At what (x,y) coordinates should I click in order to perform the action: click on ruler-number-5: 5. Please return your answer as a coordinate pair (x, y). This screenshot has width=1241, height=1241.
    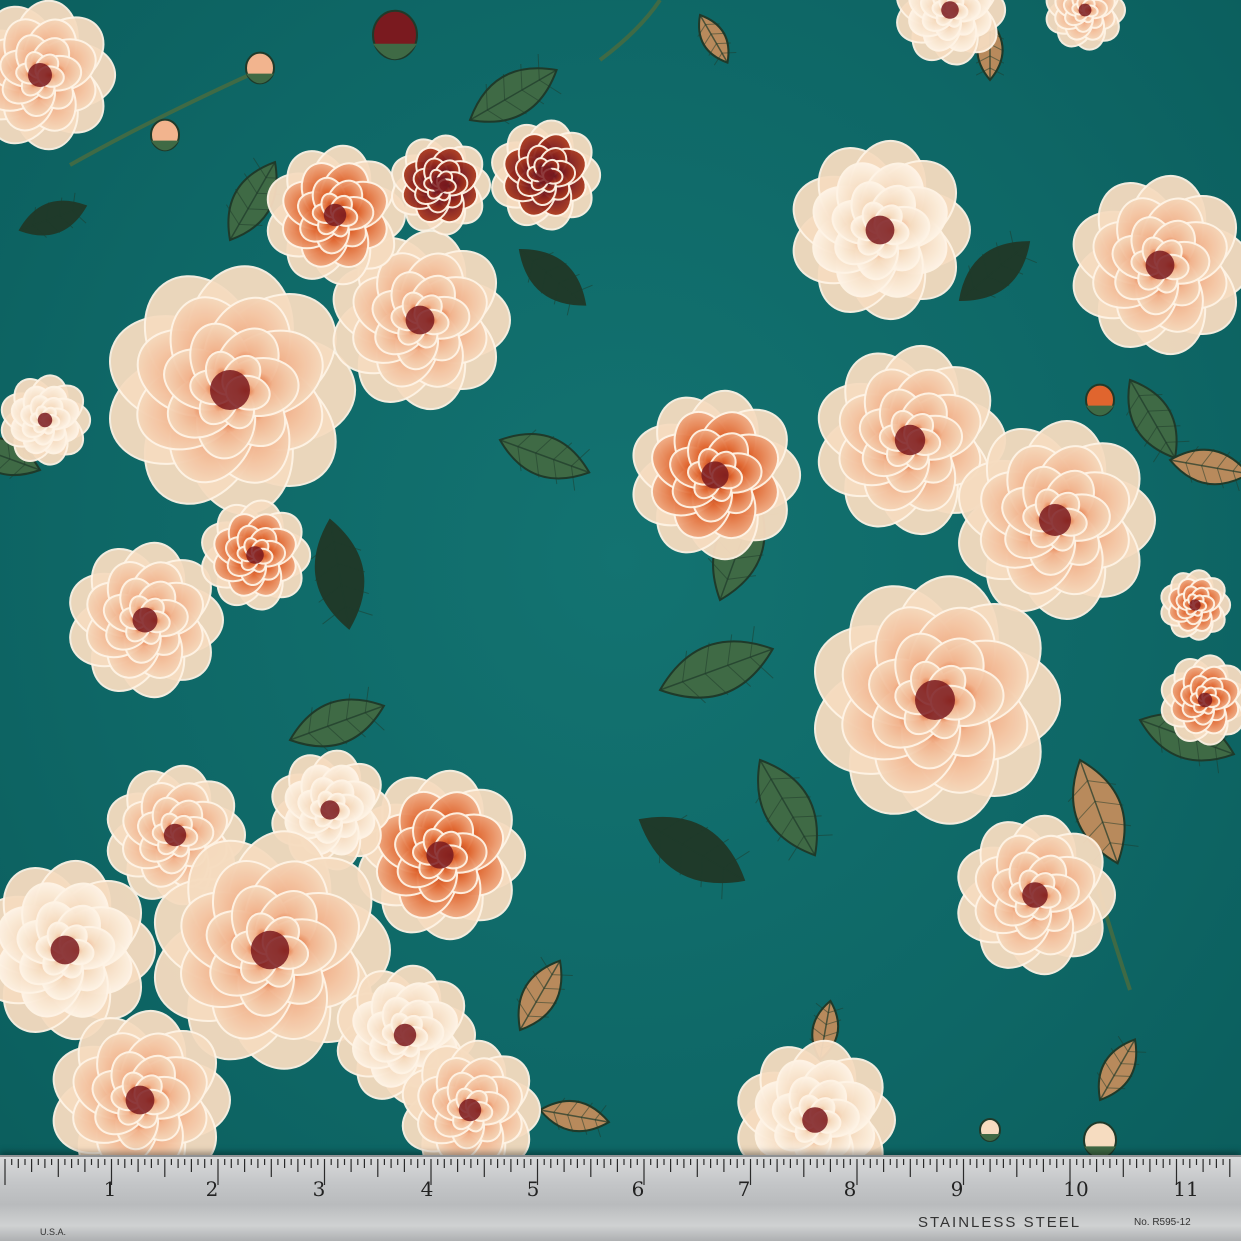
    Looking at the image, I should click on (533, 1189).